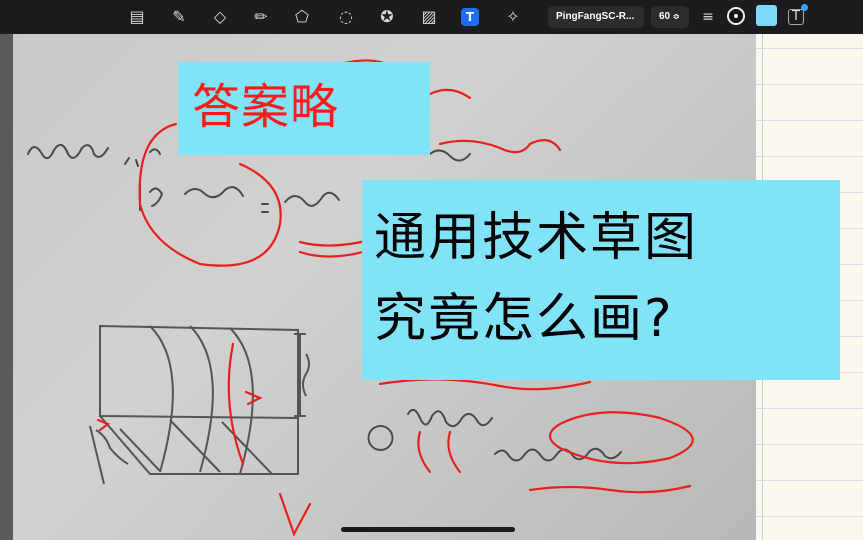  I want to click on fill-color-swatch, so click(766, 15).